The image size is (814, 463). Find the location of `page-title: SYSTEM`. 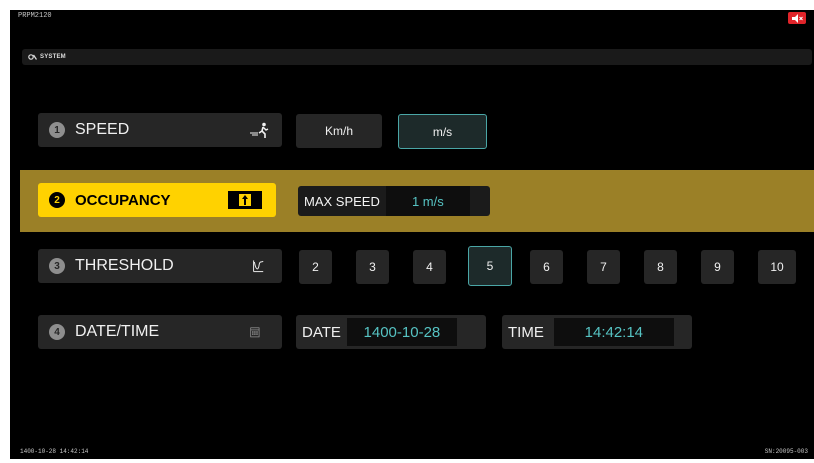

page-title: SYSTEM is located at coordinates (53, 57).